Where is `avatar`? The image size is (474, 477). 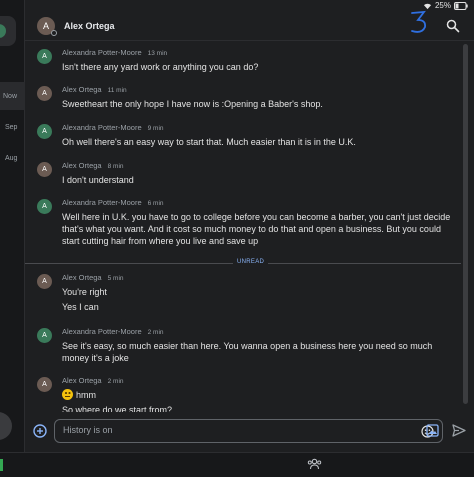
avatar is located at coordinates (3, 31).